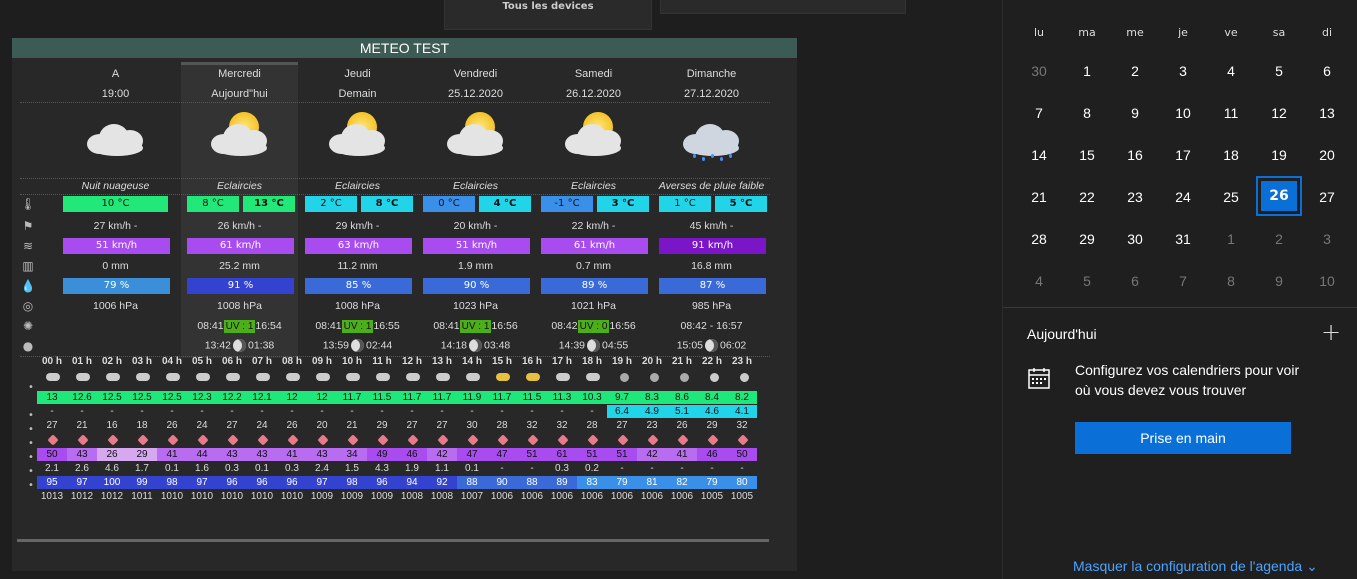 The height and width of the screenshot is (579, 1357). I want to click on calendar-day: 15, so click(1087, 155).